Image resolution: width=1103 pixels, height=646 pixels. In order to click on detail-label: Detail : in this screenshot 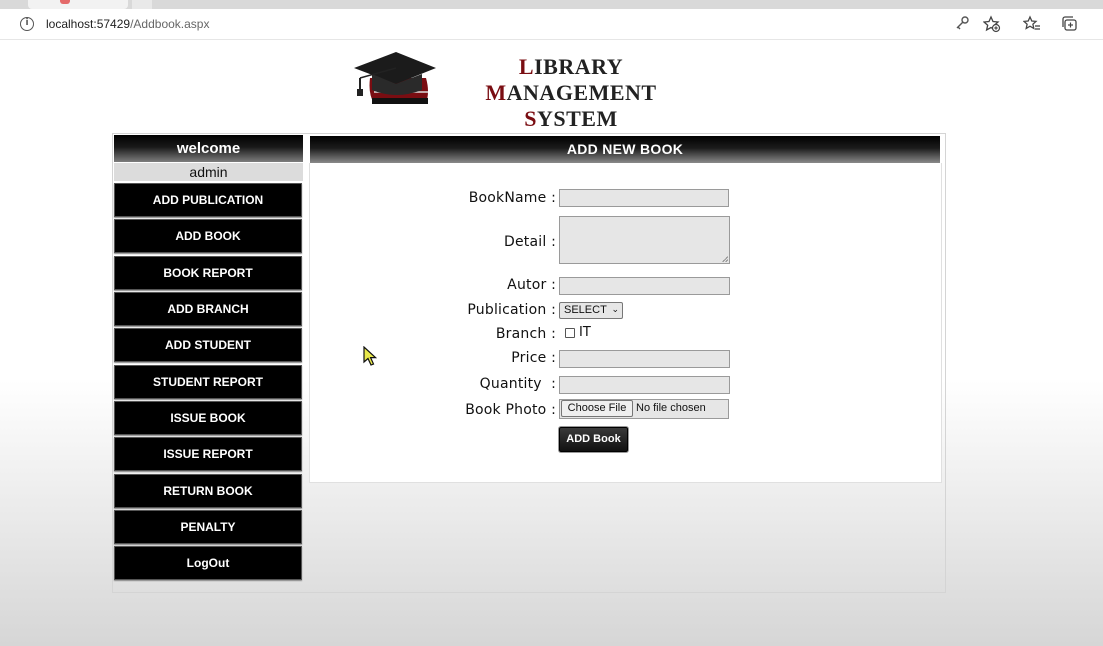, I will do `click(529, 242)`.